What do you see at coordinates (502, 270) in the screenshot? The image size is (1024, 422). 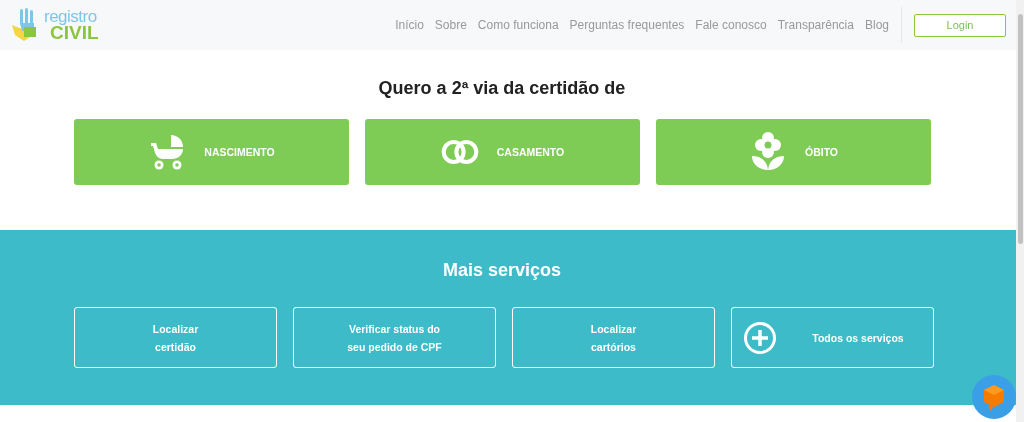 I see `section-title: Mais serviços` at bounding box center [502, 270].